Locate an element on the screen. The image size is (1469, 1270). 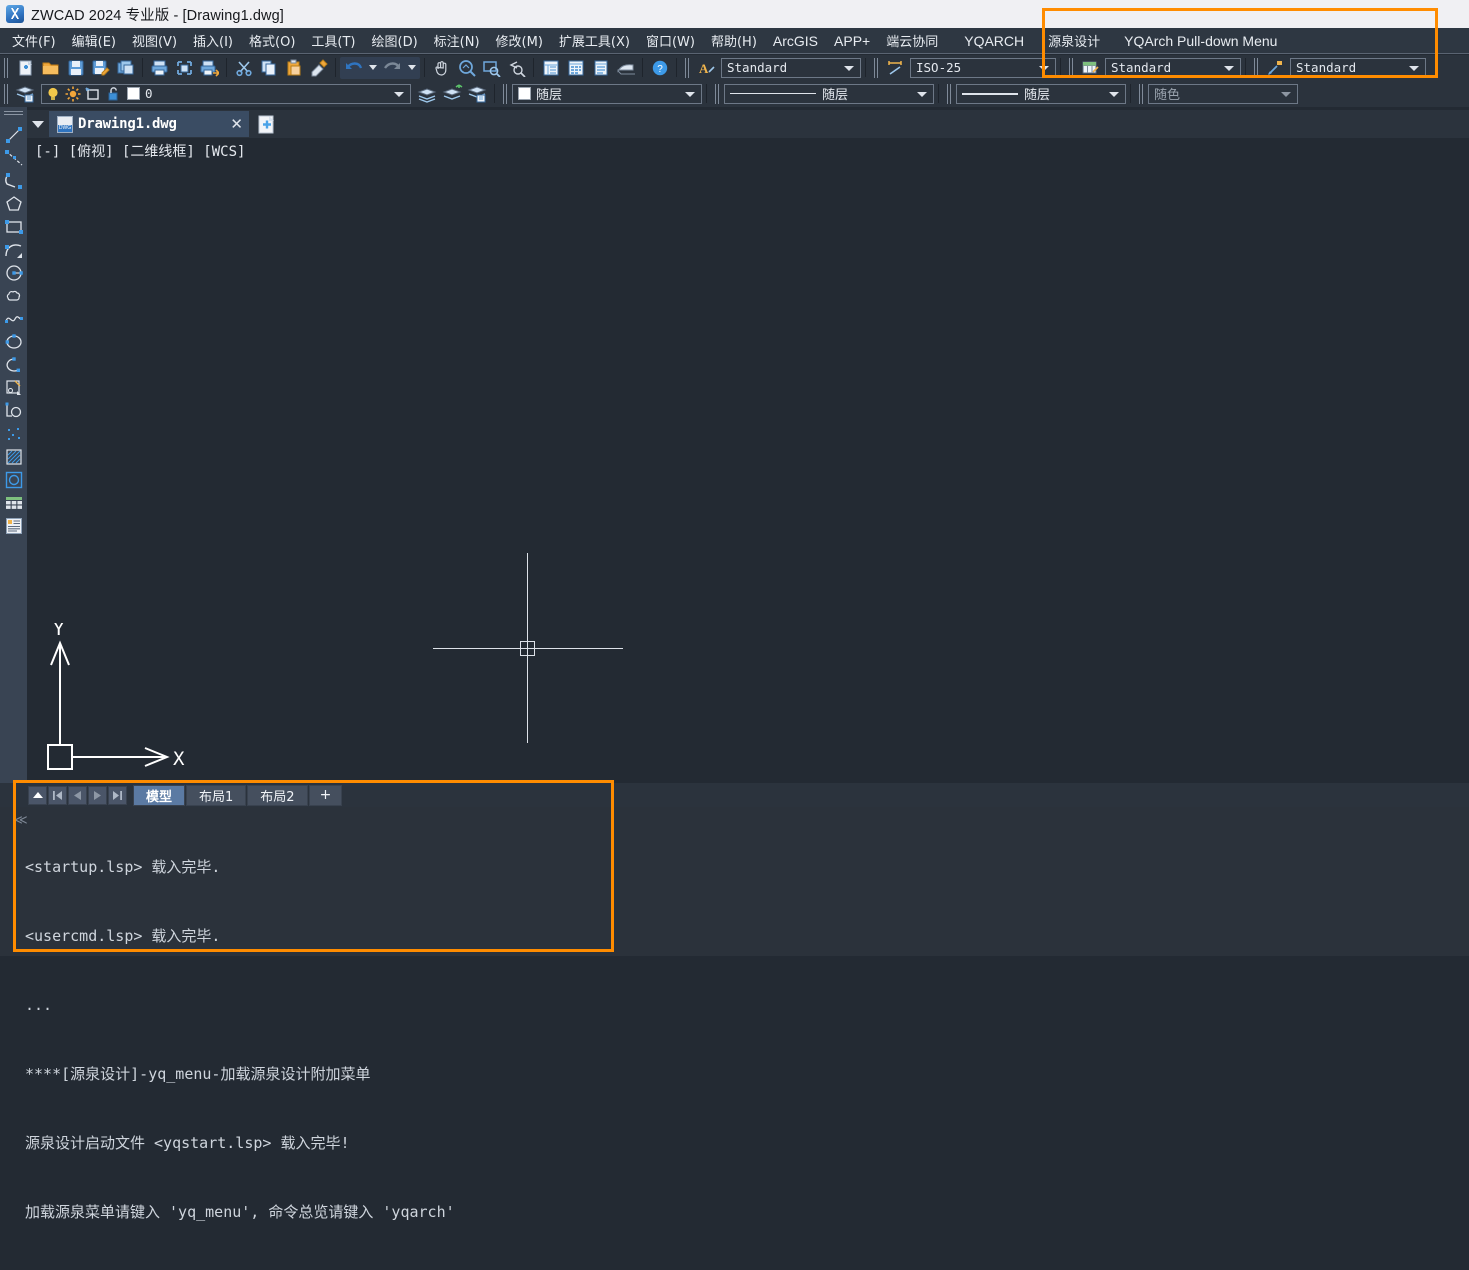
print-preview-icon is located at coordinates (184, 68).